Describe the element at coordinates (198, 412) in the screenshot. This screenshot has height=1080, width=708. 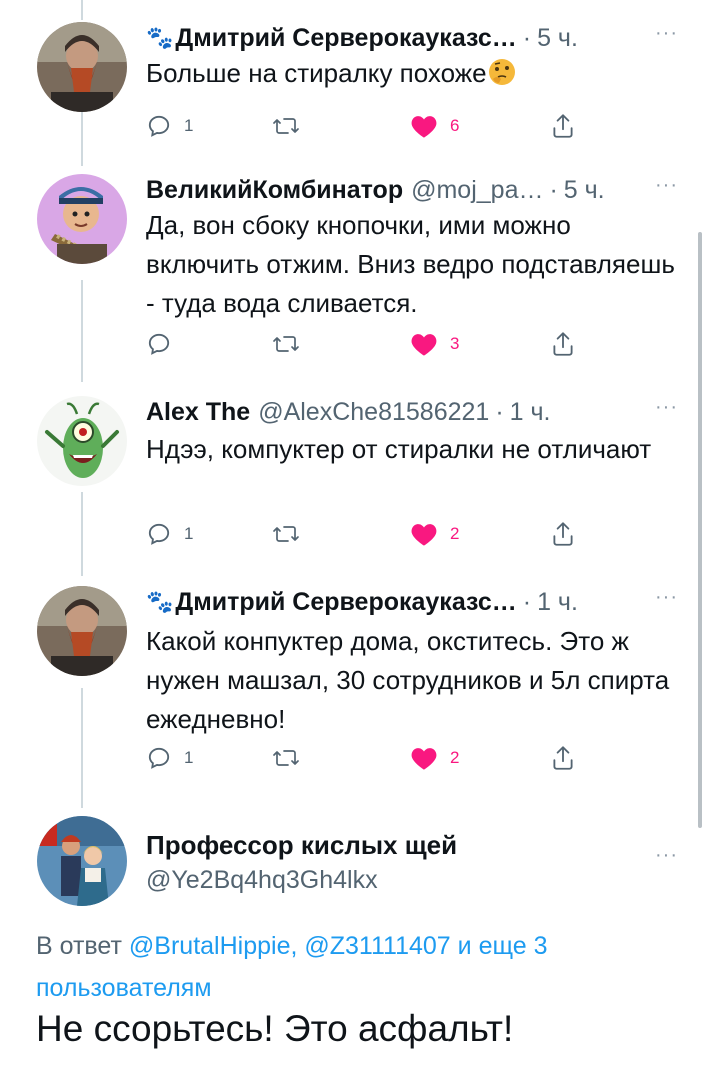
I see `author-name: Alex The` at that location.